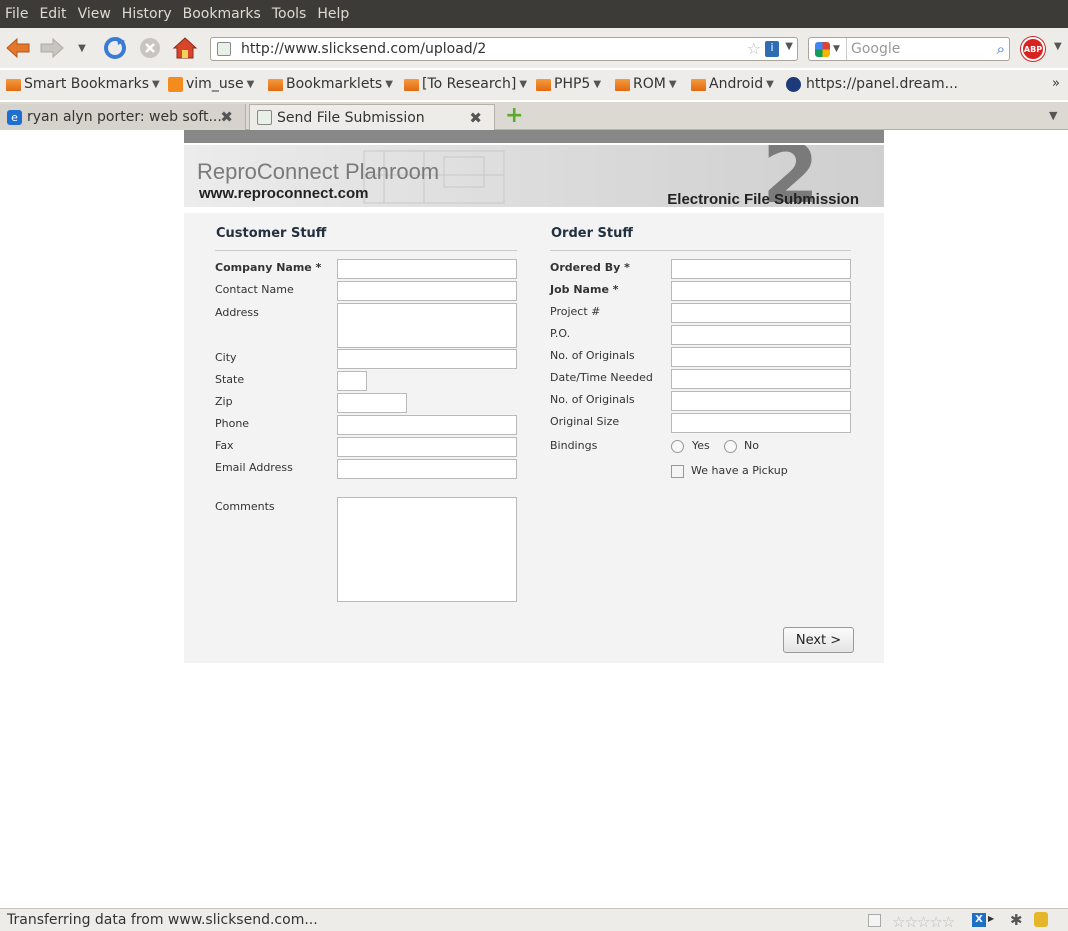  What do you see at coordinates (818, 640) in the screenshot?
I see `next-button: Next >` at bounding box center [818, 640].